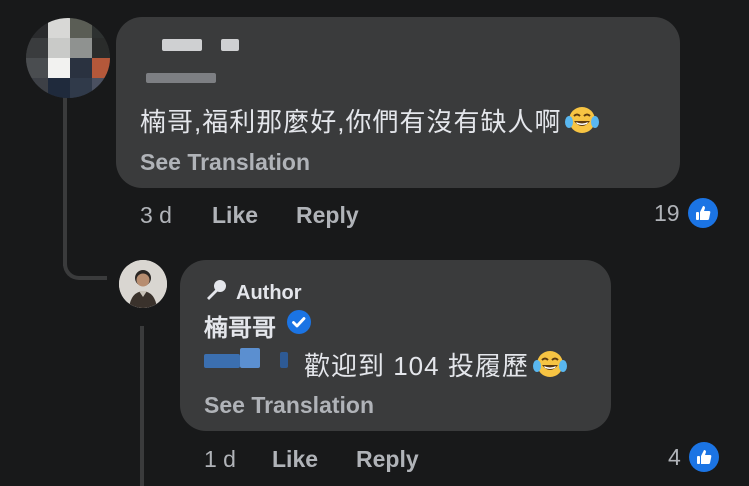 The height and width of the screenshot is (486, 749). I want to click on reaction-count: 19, so click(686, 213).